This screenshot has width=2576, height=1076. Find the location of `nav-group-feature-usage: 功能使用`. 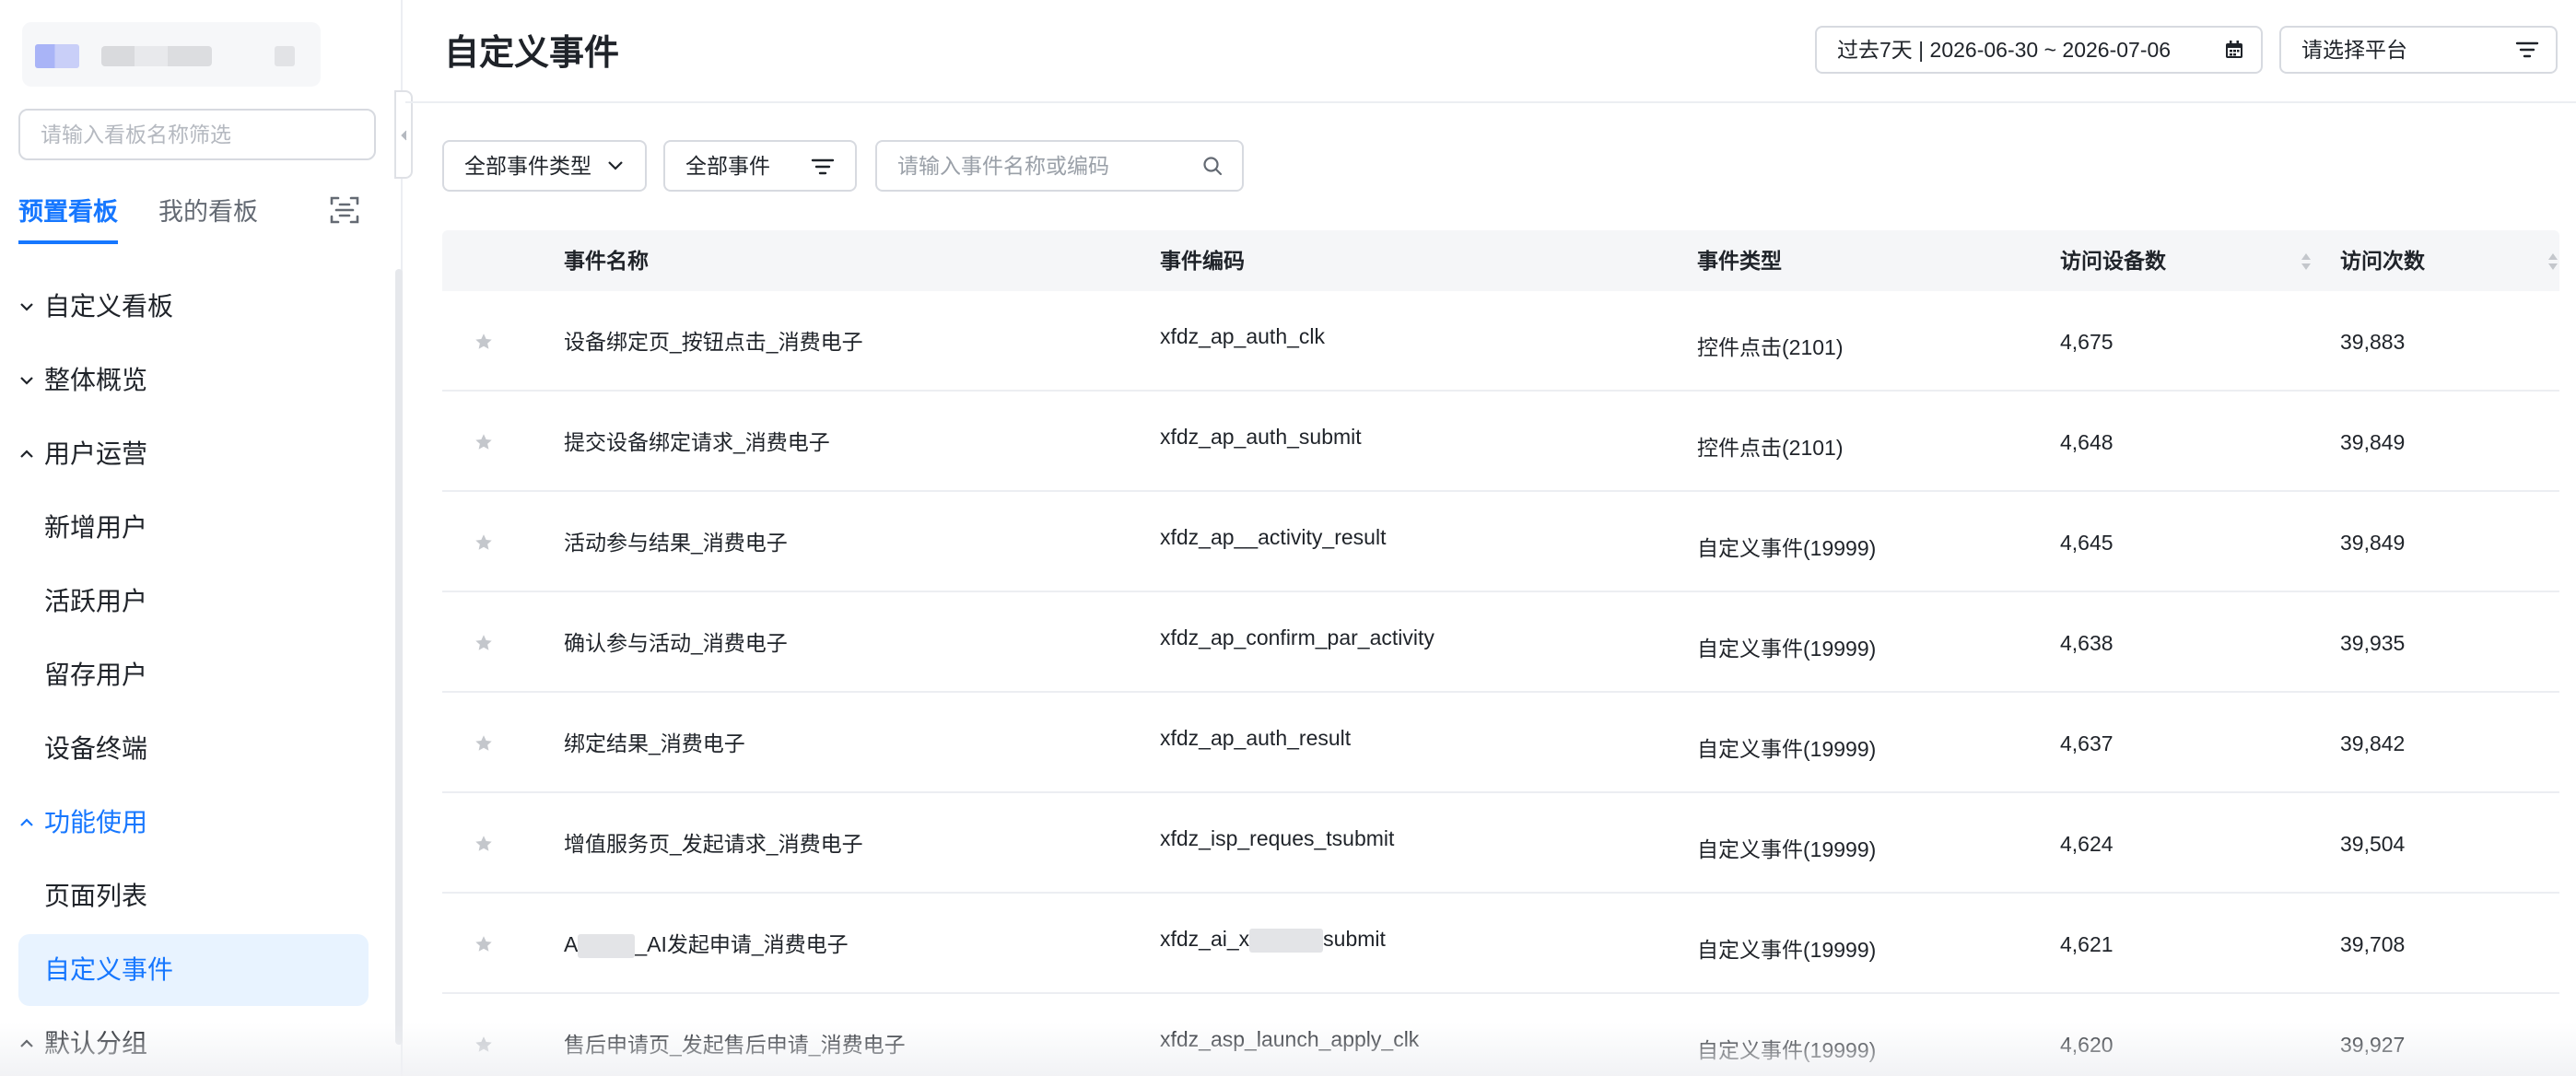

nav-group-feature-usage: 功能使用 is located at coordinates (193, 822).